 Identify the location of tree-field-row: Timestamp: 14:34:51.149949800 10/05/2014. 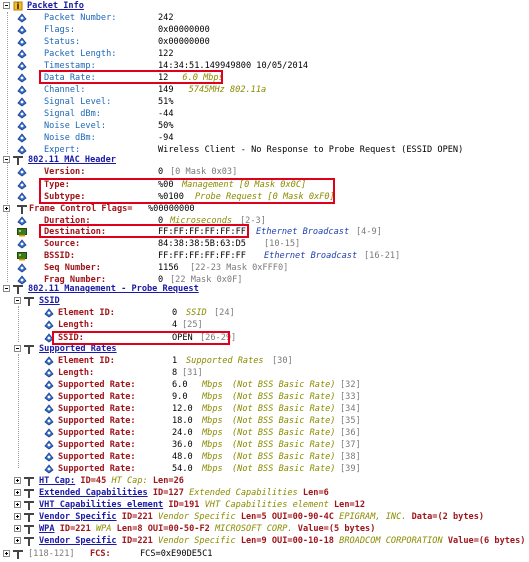
(264, 66).